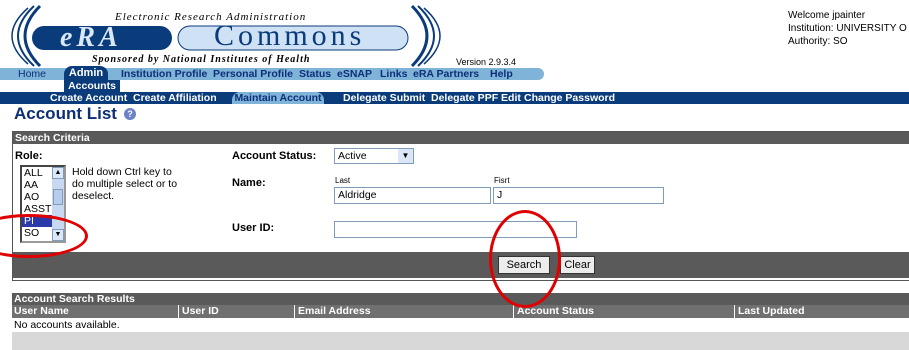 The image size is (909, 350). What do you see at coordinates (343, 180) in the screenshot?
I see `last-name-label: Last` at bounding box center [343, 180].